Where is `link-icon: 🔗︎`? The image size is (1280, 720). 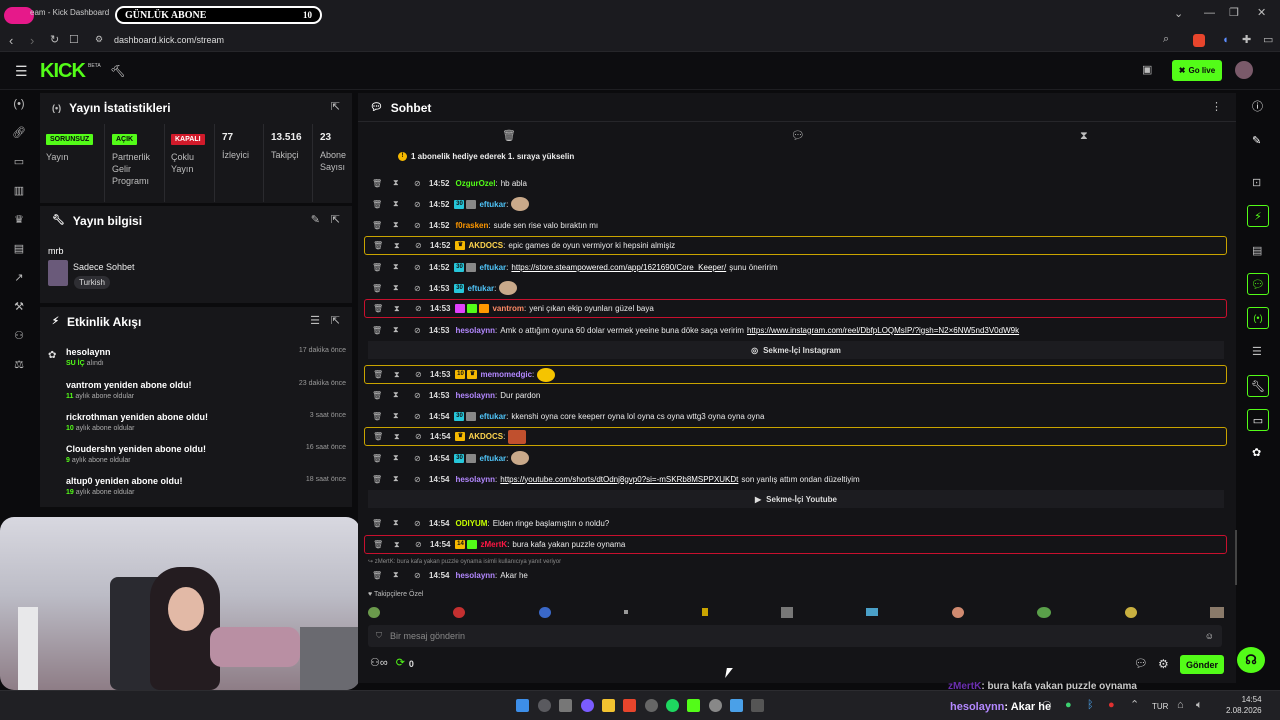 link-icon: 🔗︎ is located at coordinates (19, 133).